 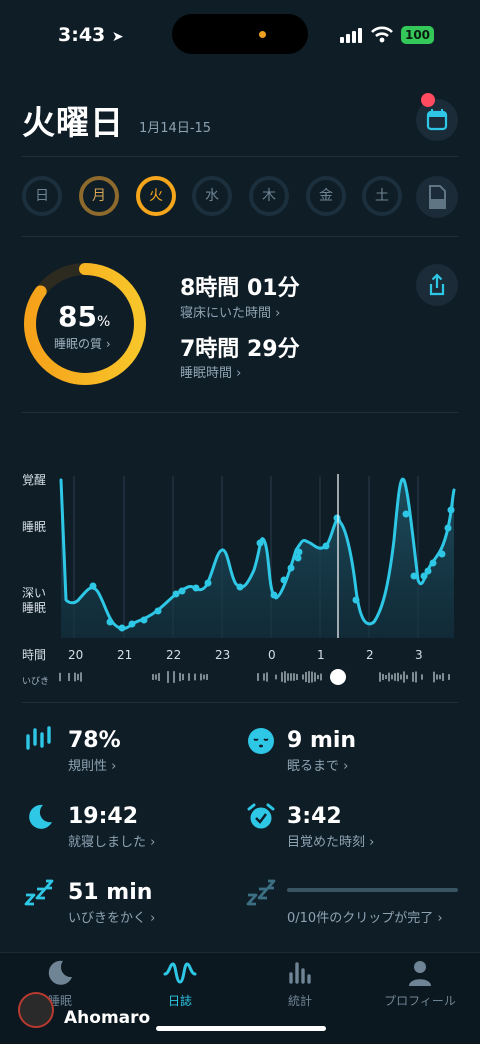 I want to click on hour-label: 23, so click(x=223, y=655).